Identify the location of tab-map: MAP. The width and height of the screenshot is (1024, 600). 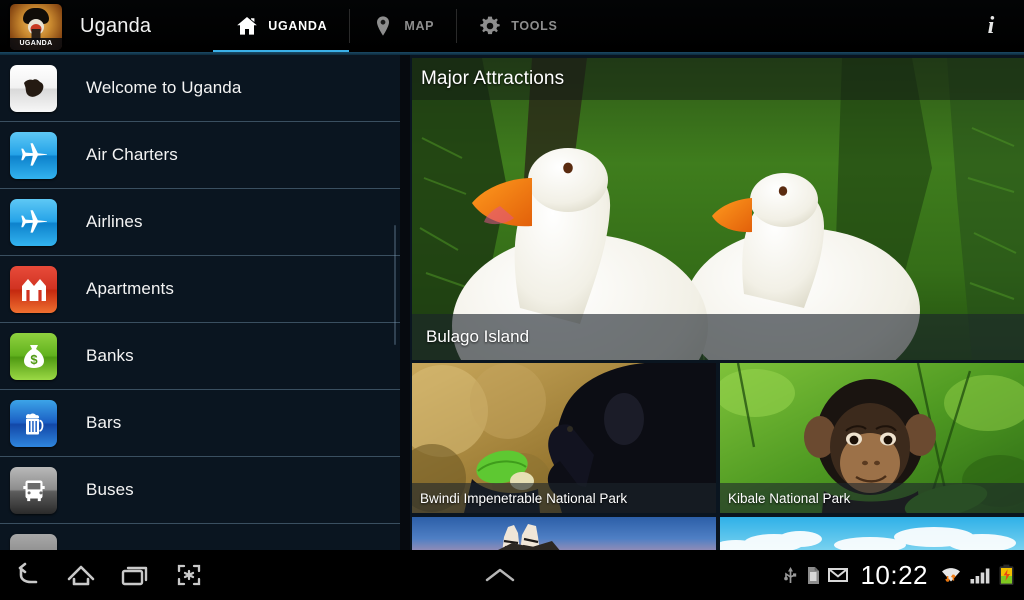
(402, 26).